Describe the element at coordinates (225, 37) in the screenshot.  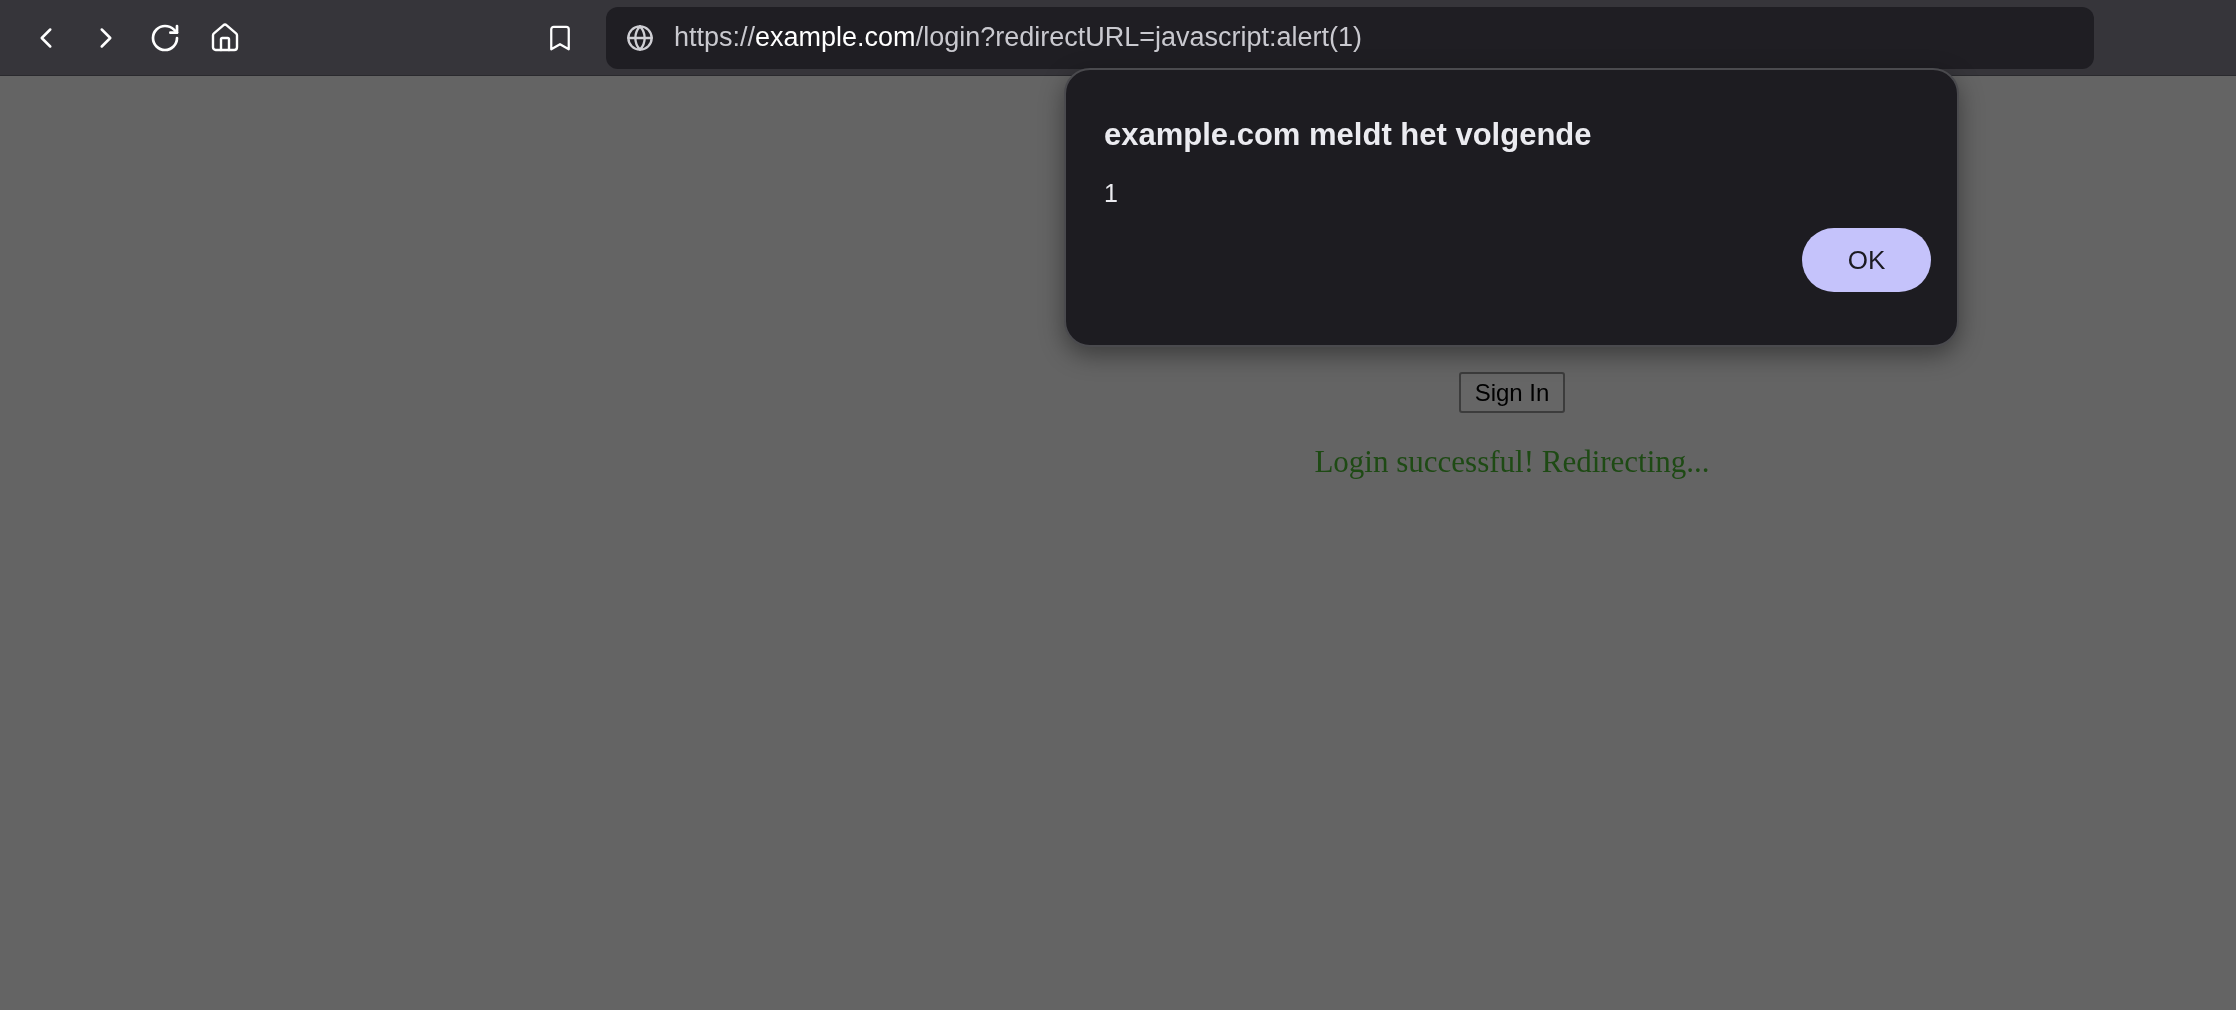
I see `home-icon` at that location.